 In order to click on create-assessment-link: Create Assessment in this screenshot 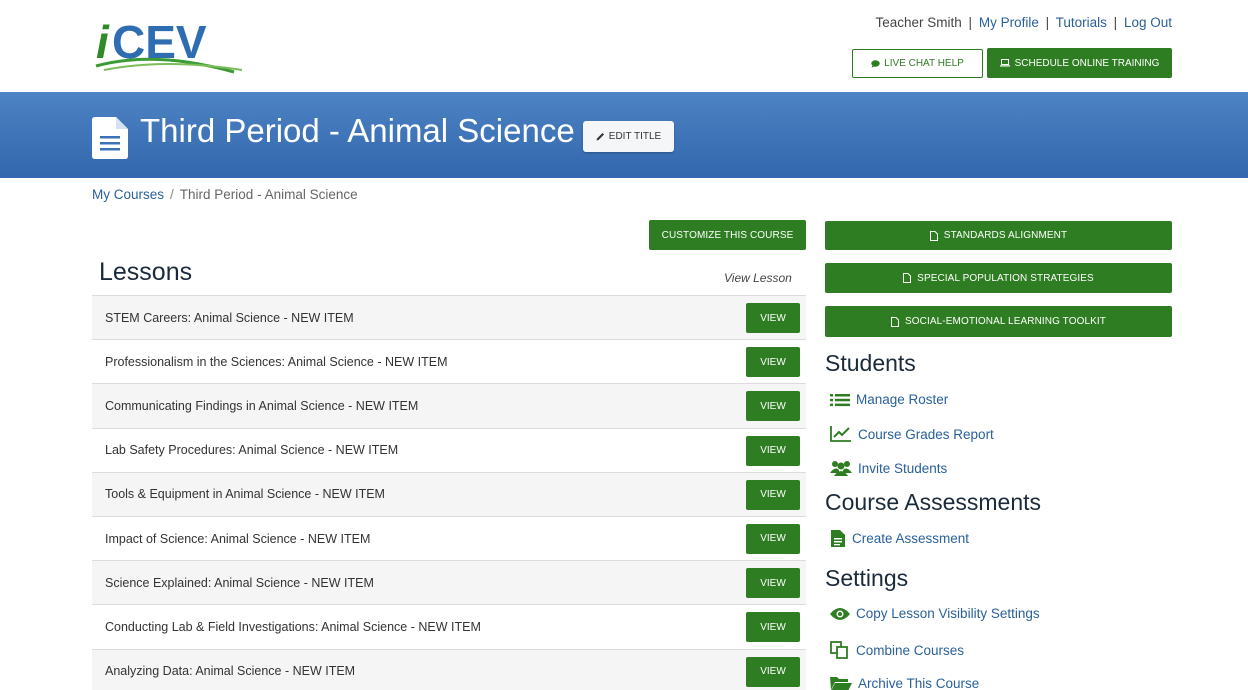, I will do `click(899, 538)`.